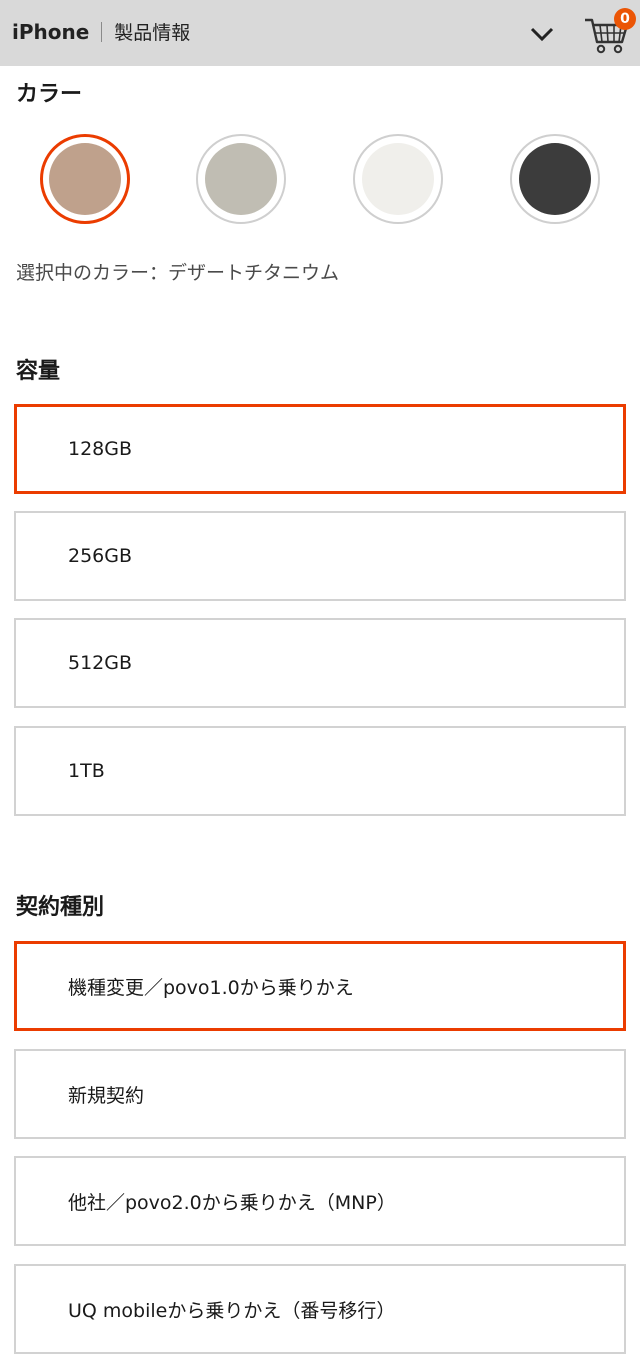  What do you see at coordinates (100, 663) in the screenshot?
I see `option-label: 512GB` at bounding box center [100, 663].